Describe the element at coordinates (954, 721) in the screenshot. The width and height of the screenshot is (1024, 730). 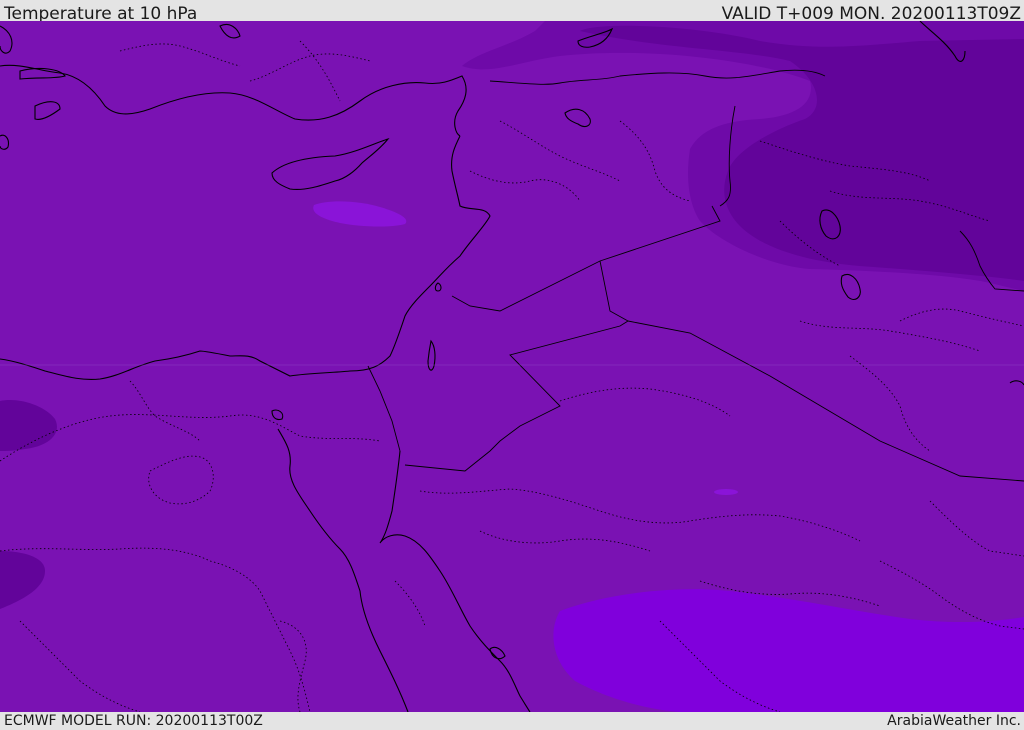
I see `credit: ArabiaWeather Inc.` at that location.